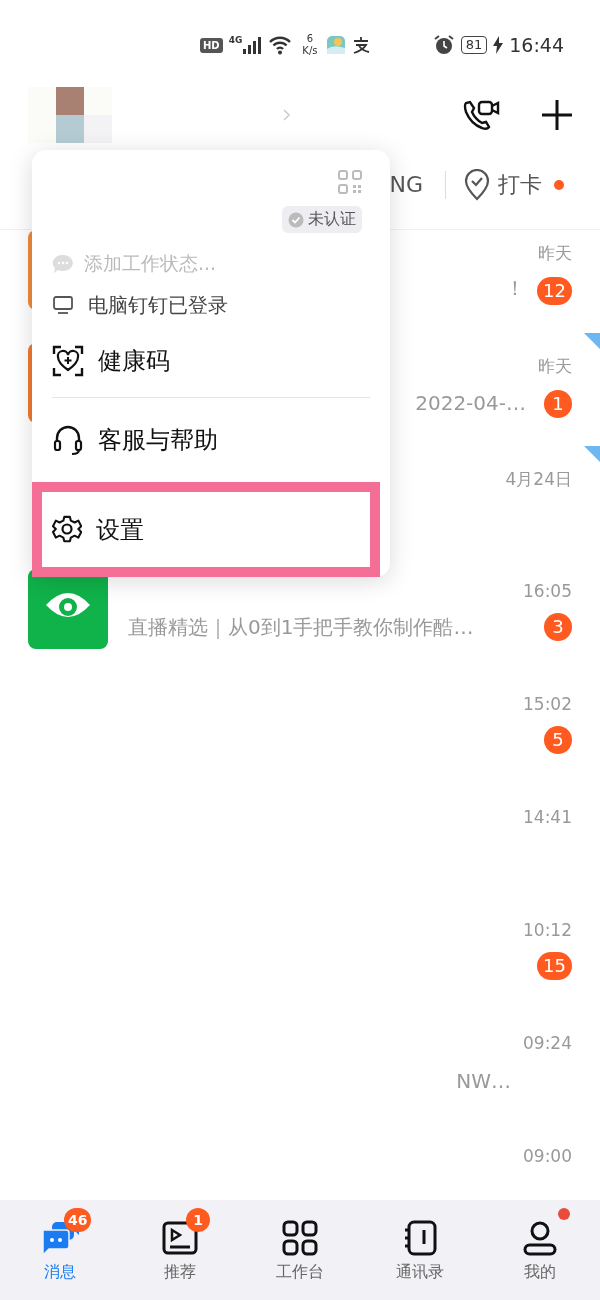 The width and height of the screenshot is (600, 1300). What do you see at coordinates (211, 45) in the screenshot?
I see `hd-indicator: HD` at bounding box center [211, 45].